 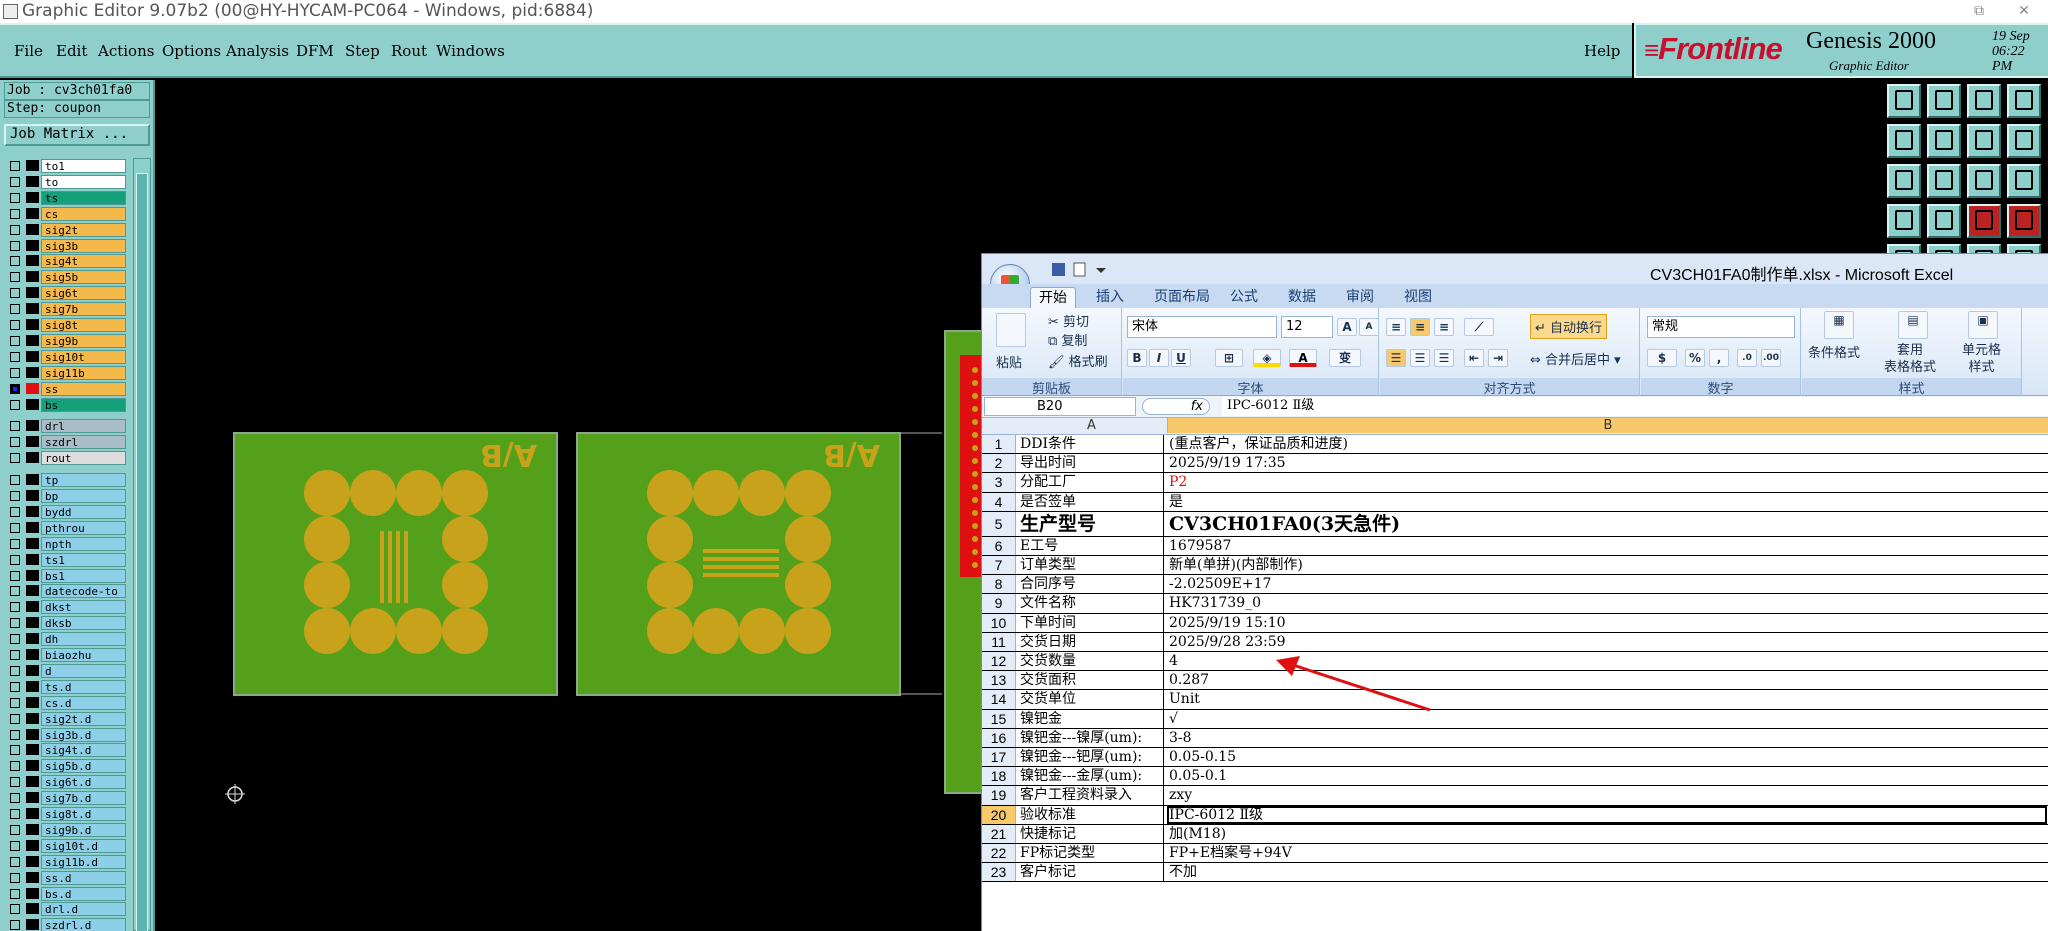 I want to click on layer-name: bp, so click(x=83, y=496).